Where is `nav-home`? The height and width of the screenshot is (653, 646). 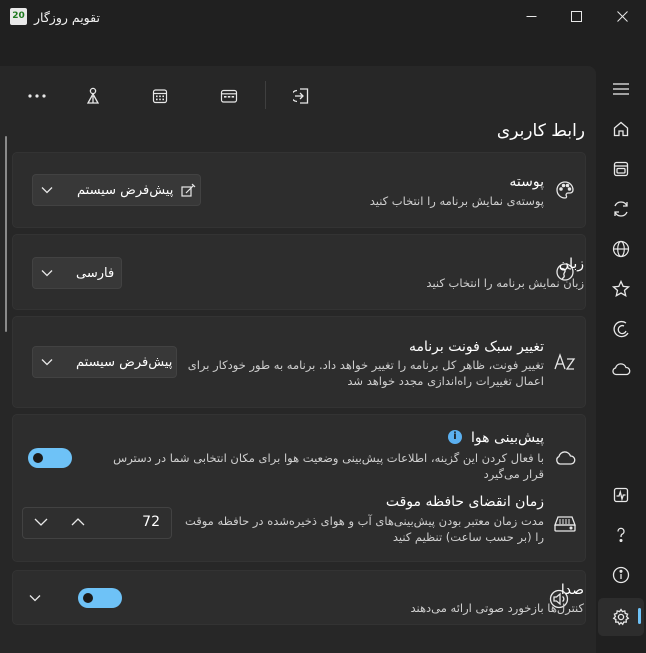
nav-home is located at coordinates (621, 129).